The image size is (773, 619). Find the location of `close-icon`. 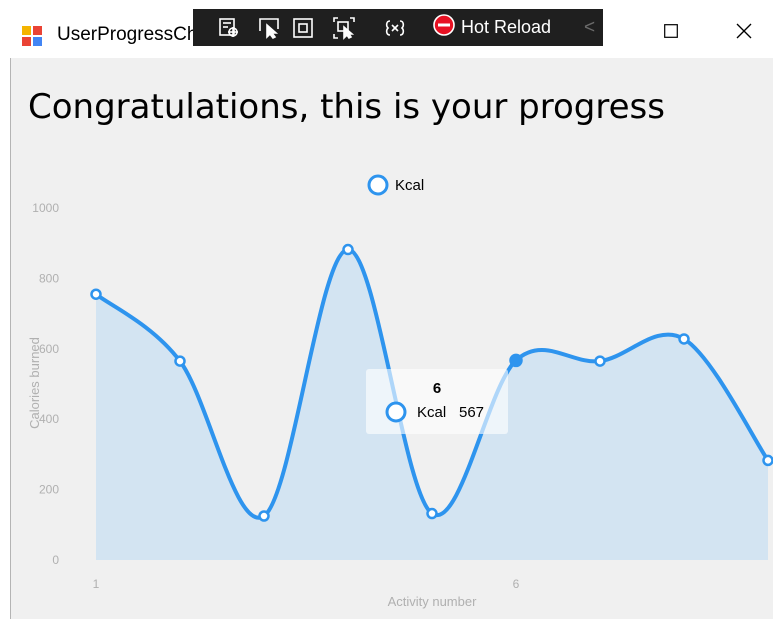

close-icon is located at coordinates (744, 33).